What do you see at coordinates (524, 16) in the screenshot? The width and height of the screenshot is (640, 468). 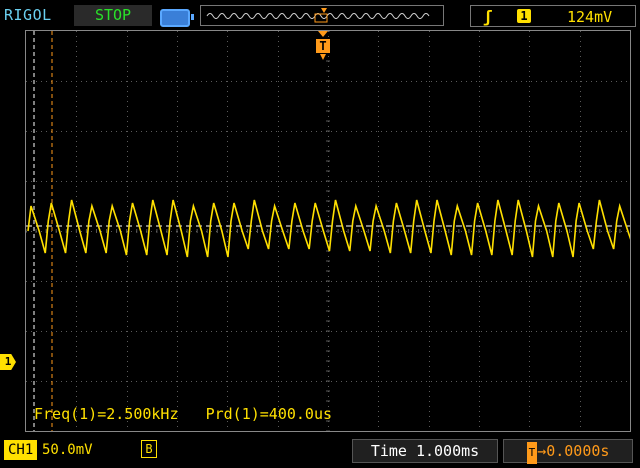 I see `trigger-source-badge: 1` at bounding box center [524, 16].